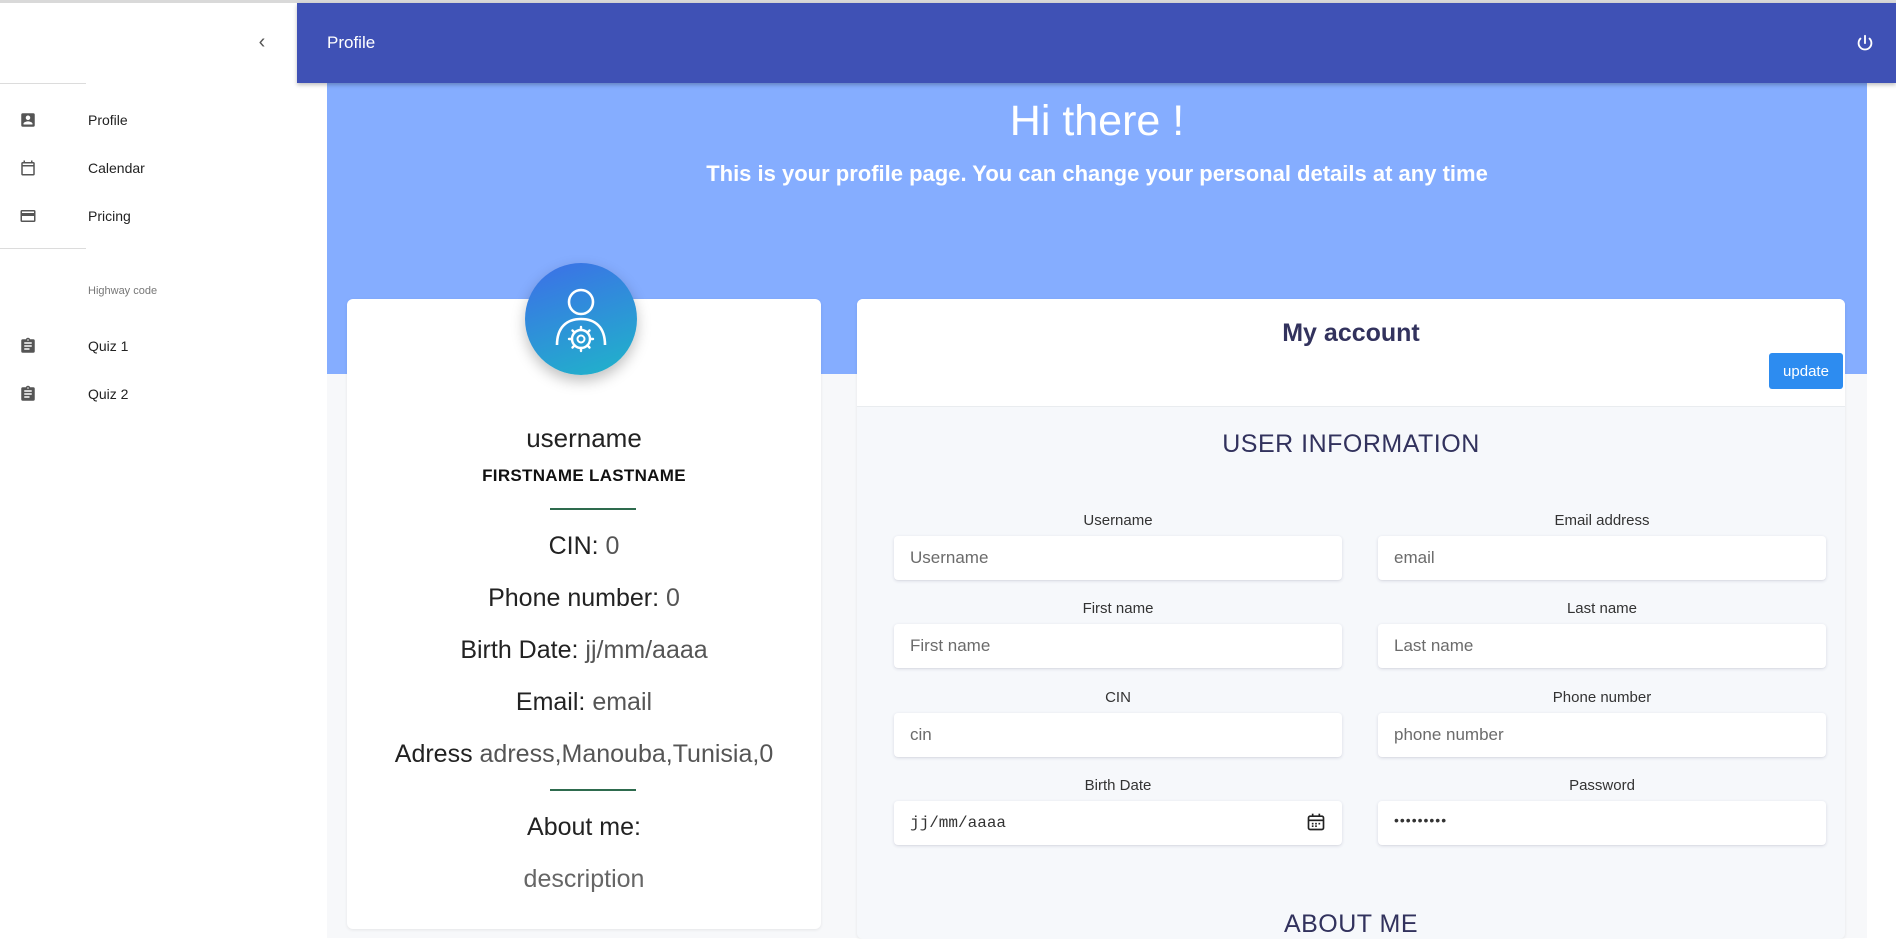 The width and height of the screenshot is (1896, 939). Describe the element at coordinates (1602, 823) in the screenshot. I see `password-input: •••••••••` at that location.